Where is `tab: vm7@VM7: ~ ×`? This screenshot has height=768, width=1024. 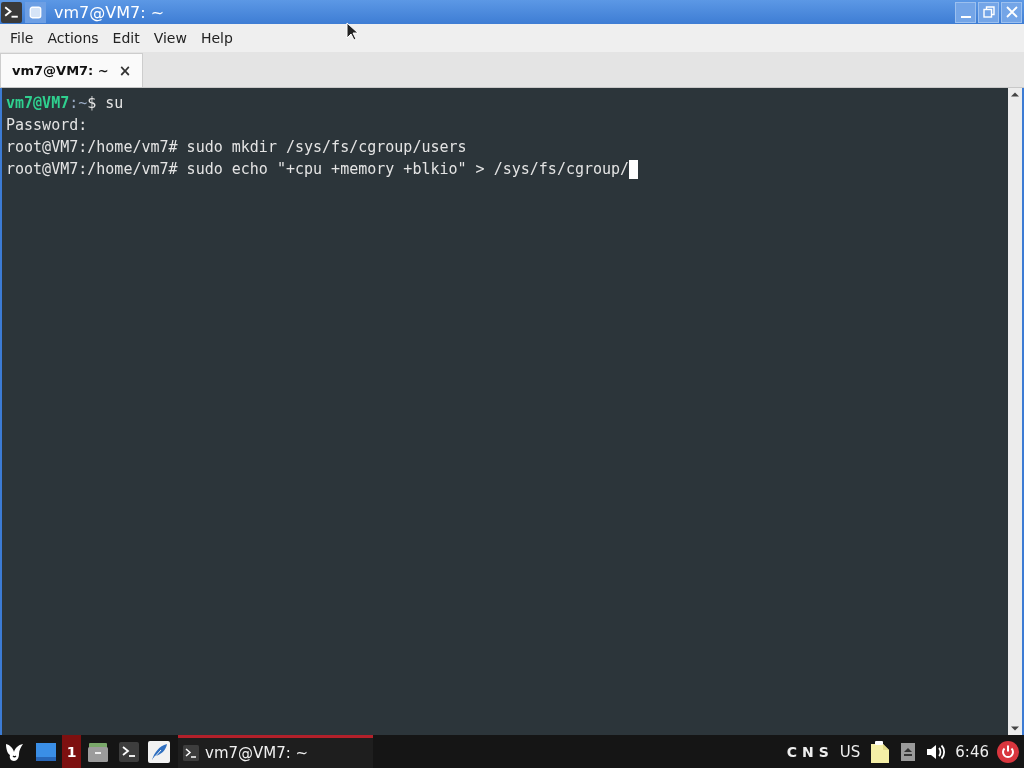 tab: vm7@VM7: ~ × is located at coordinates (71, 70).